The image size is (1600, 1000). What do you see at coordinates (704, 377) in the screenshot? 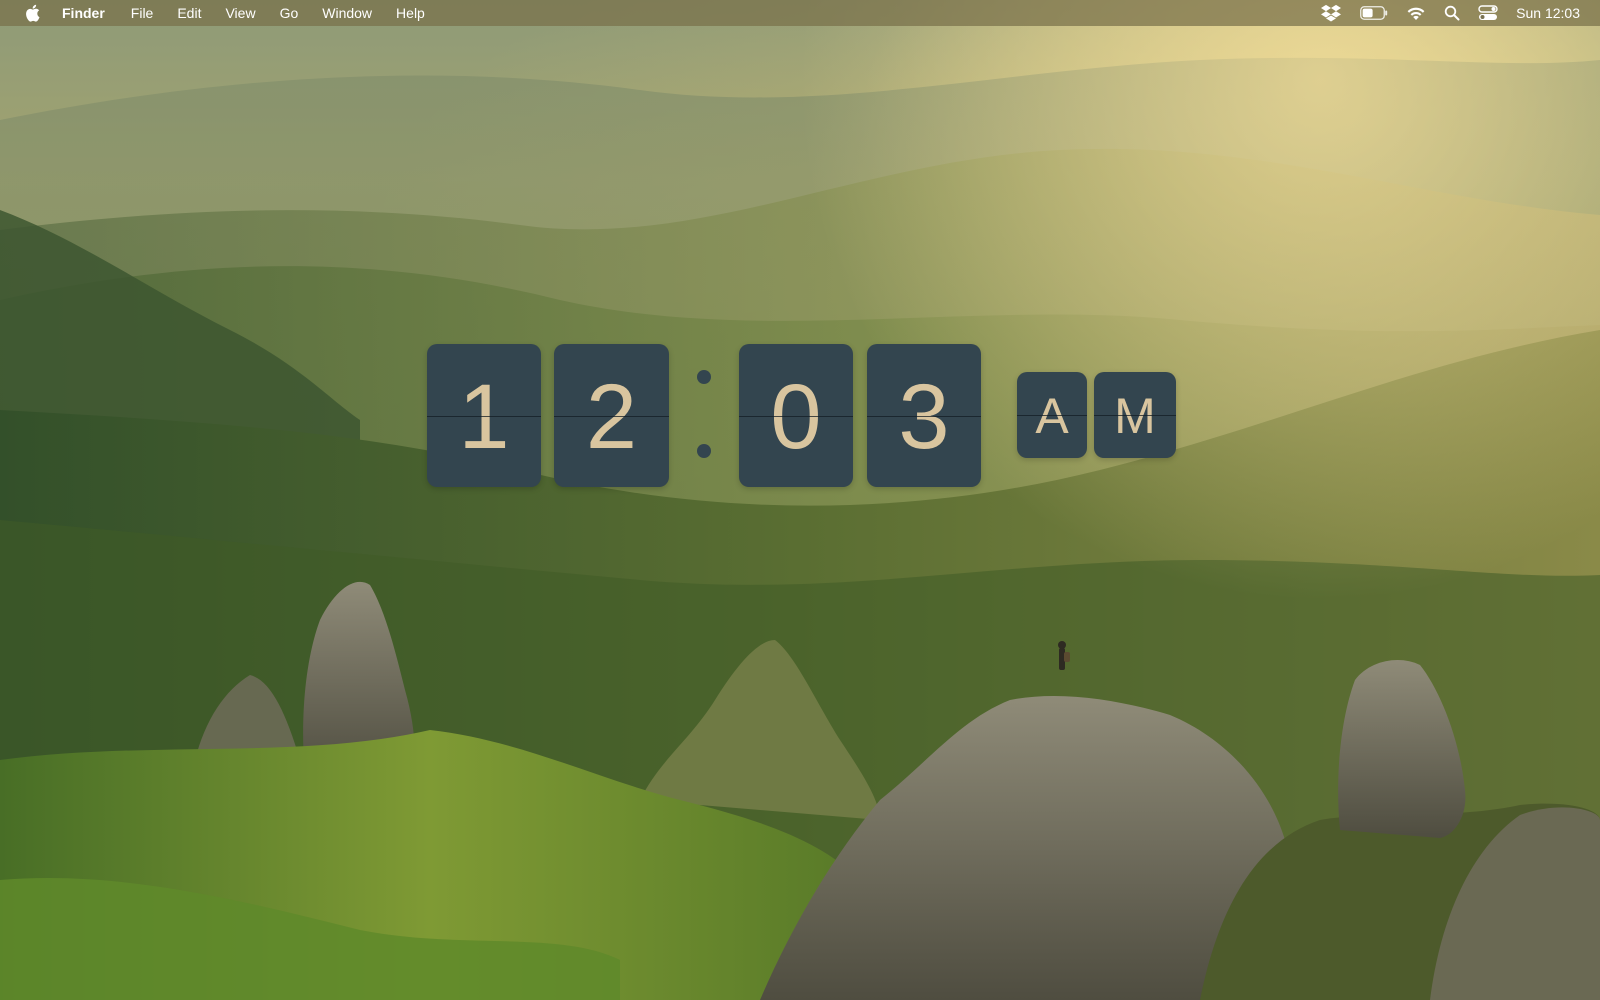
I see `colon-top-dot` at bounding box center [704, 377].